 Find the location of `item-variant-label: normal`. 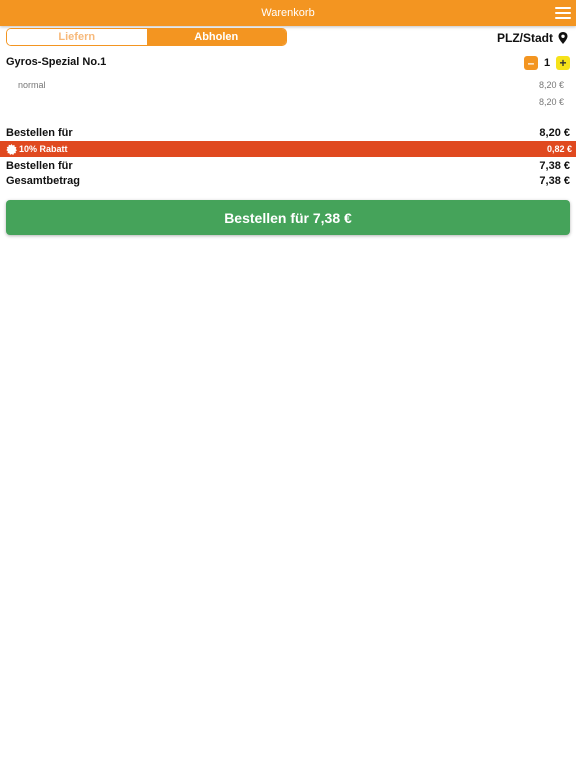

item-variant-label: normal is located at coordinates (32, 85).